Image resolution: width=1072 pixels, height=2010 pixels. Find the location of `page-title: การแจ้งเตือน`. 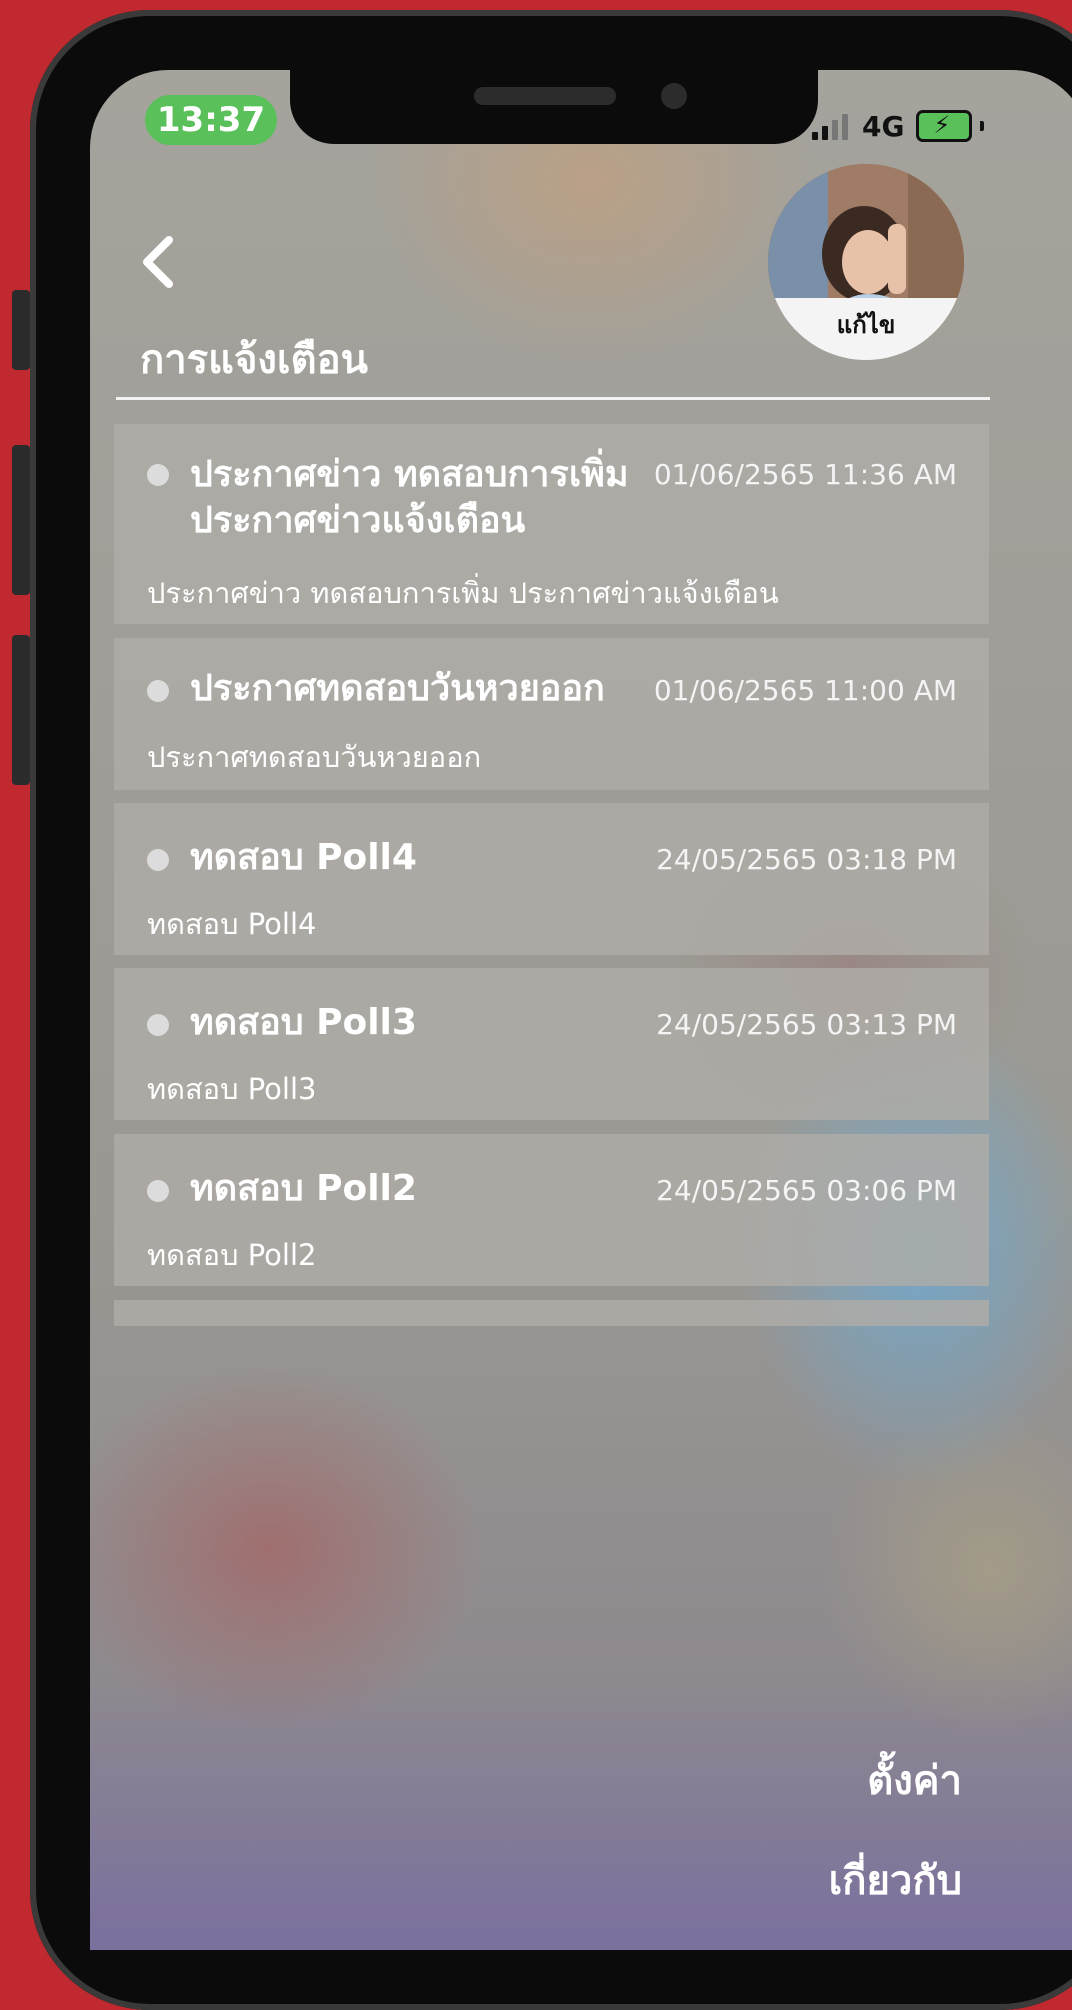

page-title: การแจ้งเตือน is located at coordinates (254, 360).